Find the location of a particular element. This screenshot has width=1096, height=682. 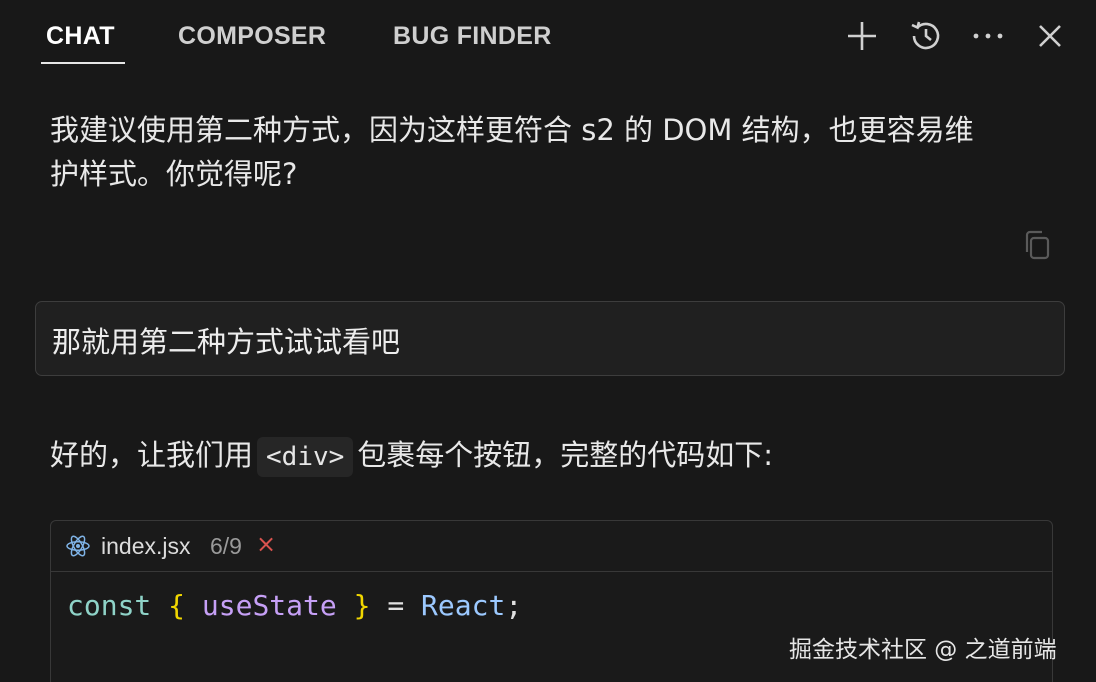

more-icon is located at coordinates (988, 36).